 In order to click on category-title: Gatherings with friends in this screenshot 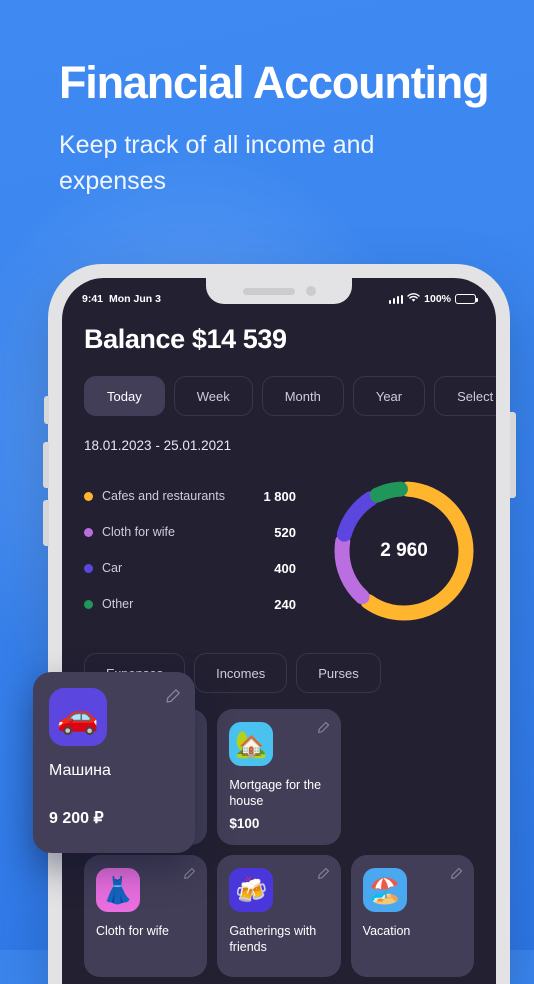, I will do `click(273, 939)`.